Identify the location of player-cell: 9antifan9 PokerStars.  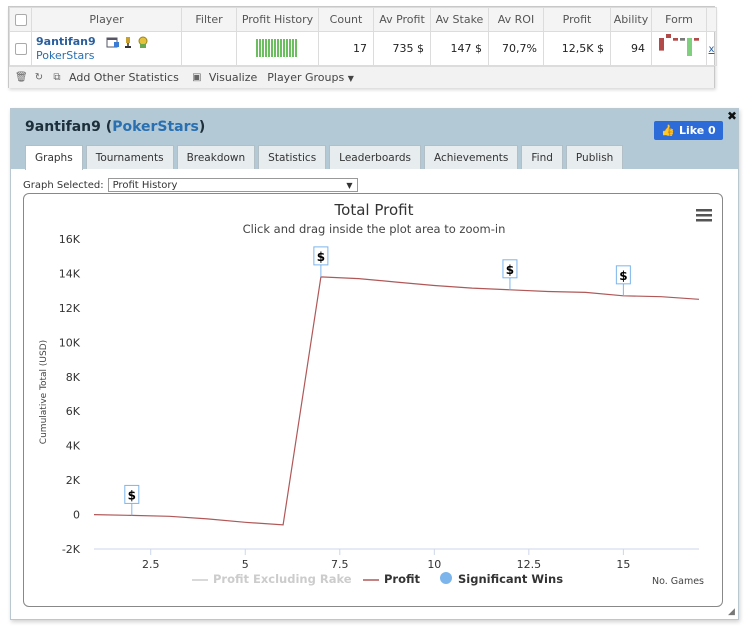
(106, 48).